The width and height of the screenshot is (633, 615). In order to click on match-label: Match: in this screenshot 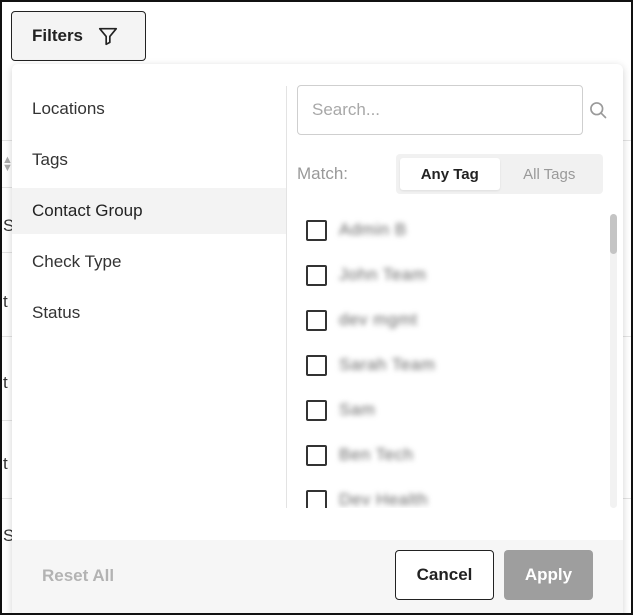, I will do `click(323, 173)`.